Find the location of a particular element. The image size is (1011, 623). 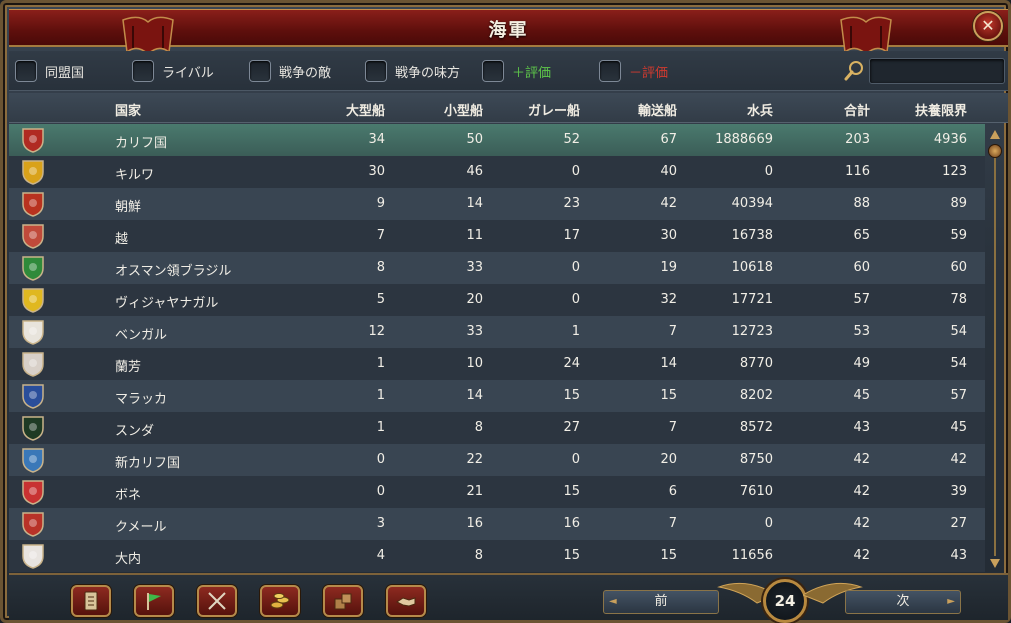

table-row: ヴィジャヤナガル 5 20 0 32 17721 57 78 is located at coordinates (497, 300).